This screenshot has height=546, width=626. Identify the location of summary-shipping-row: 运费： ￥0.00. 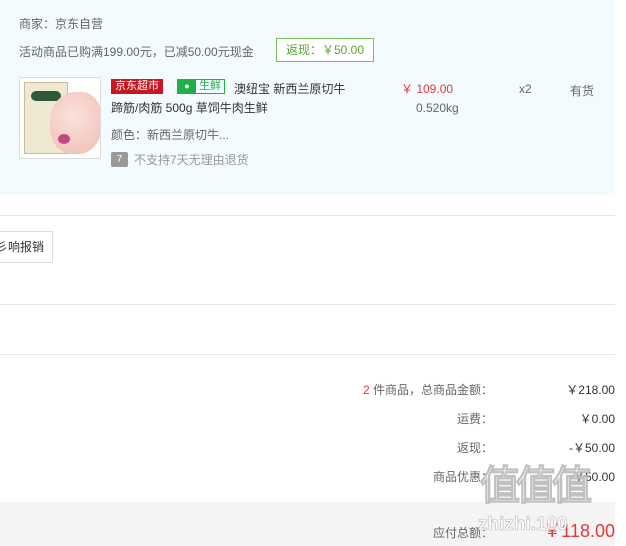
(307, 420).